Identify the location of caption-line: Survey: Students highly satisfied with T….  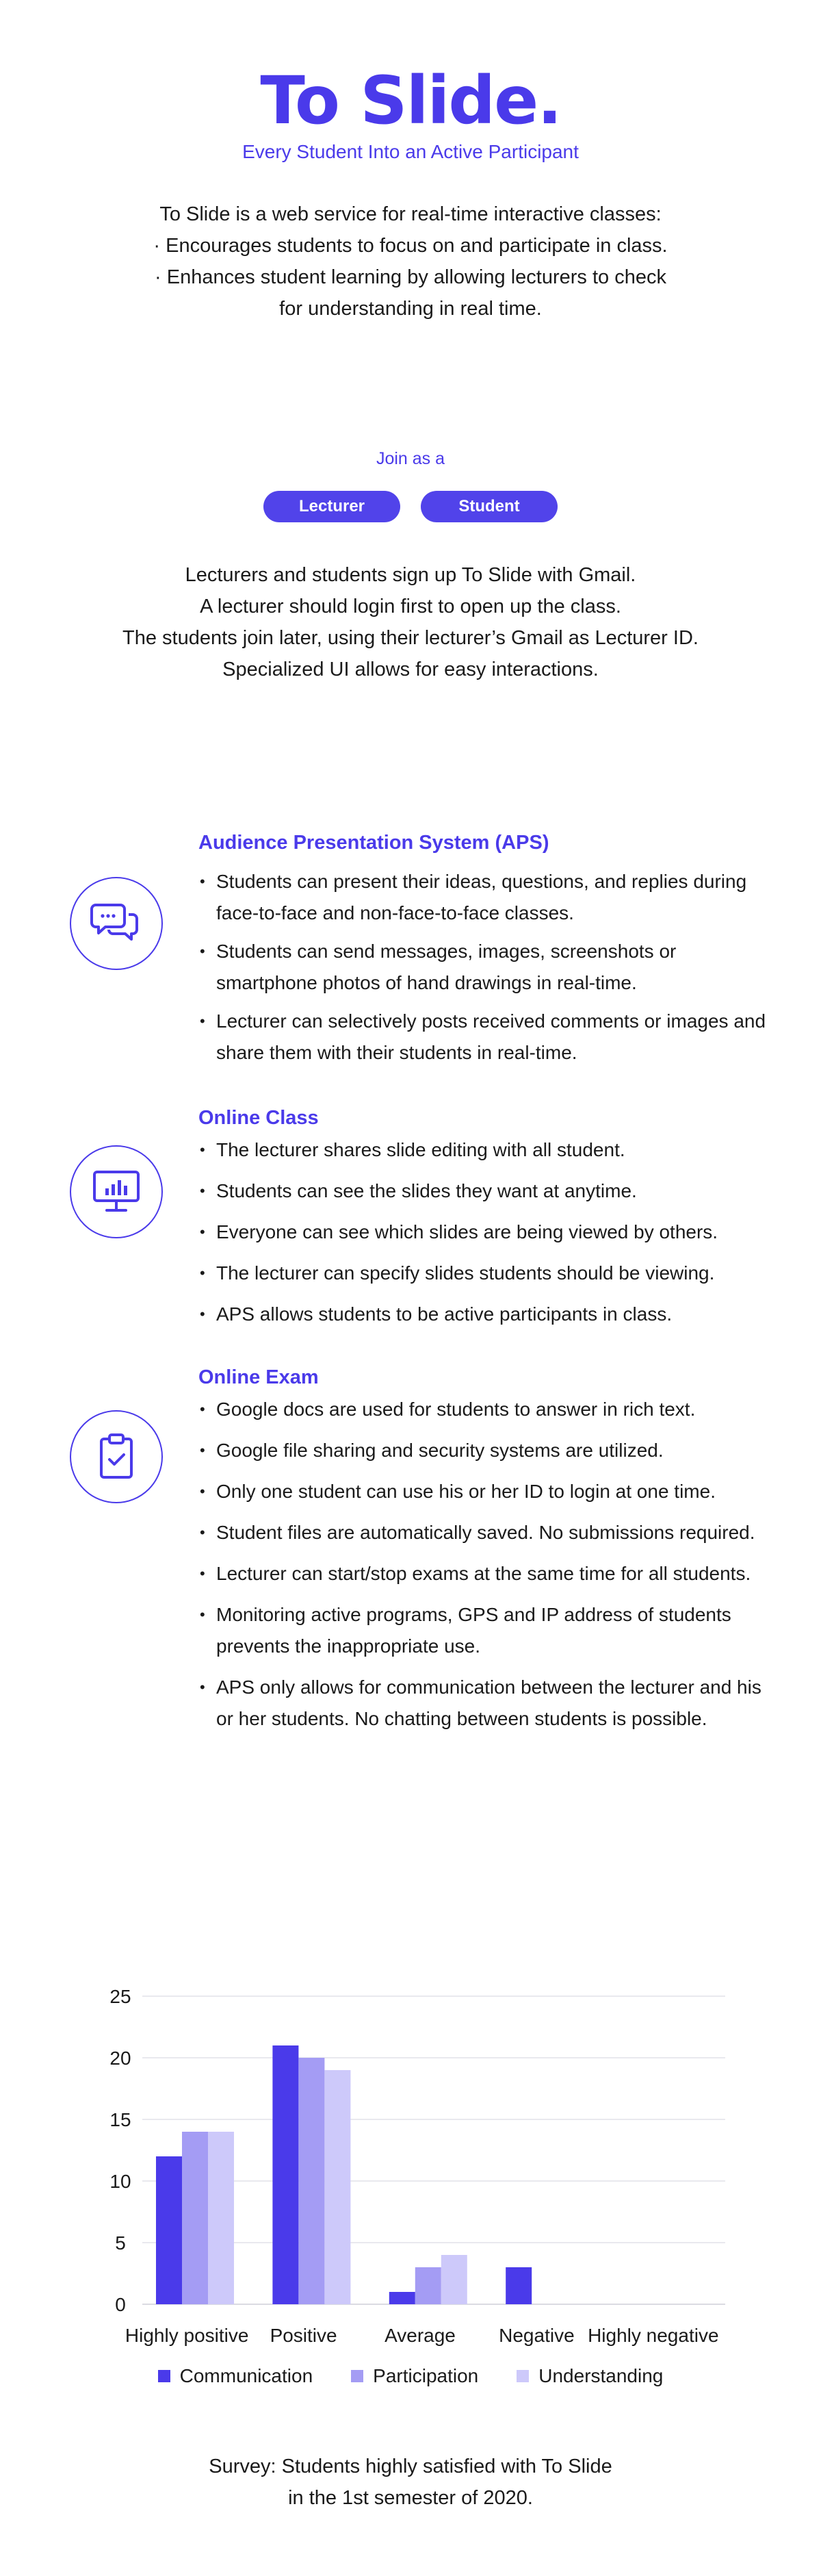
(410, 2466).